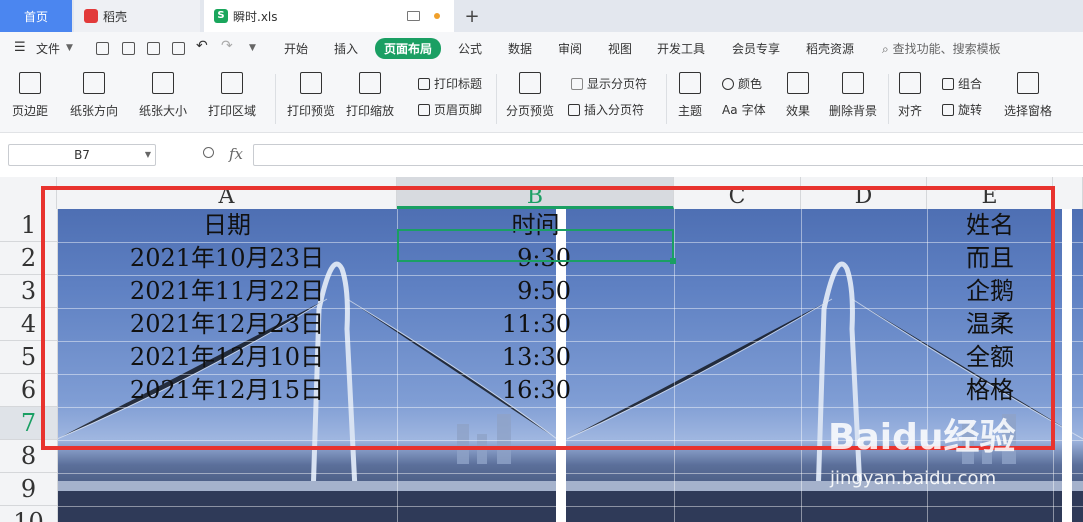 The image size is (1083, 522). What do you see at coordinates (128, 48) in the screenshot?
I see `export-icon` at bounding box center [128, 48].